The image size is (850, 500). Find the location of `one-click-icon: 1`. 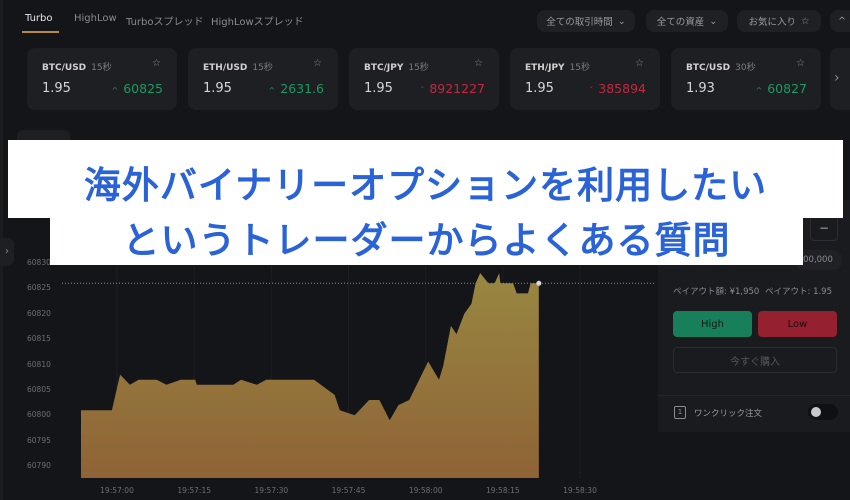

one-click-icon: 1 is located at coordinates (680, 412).